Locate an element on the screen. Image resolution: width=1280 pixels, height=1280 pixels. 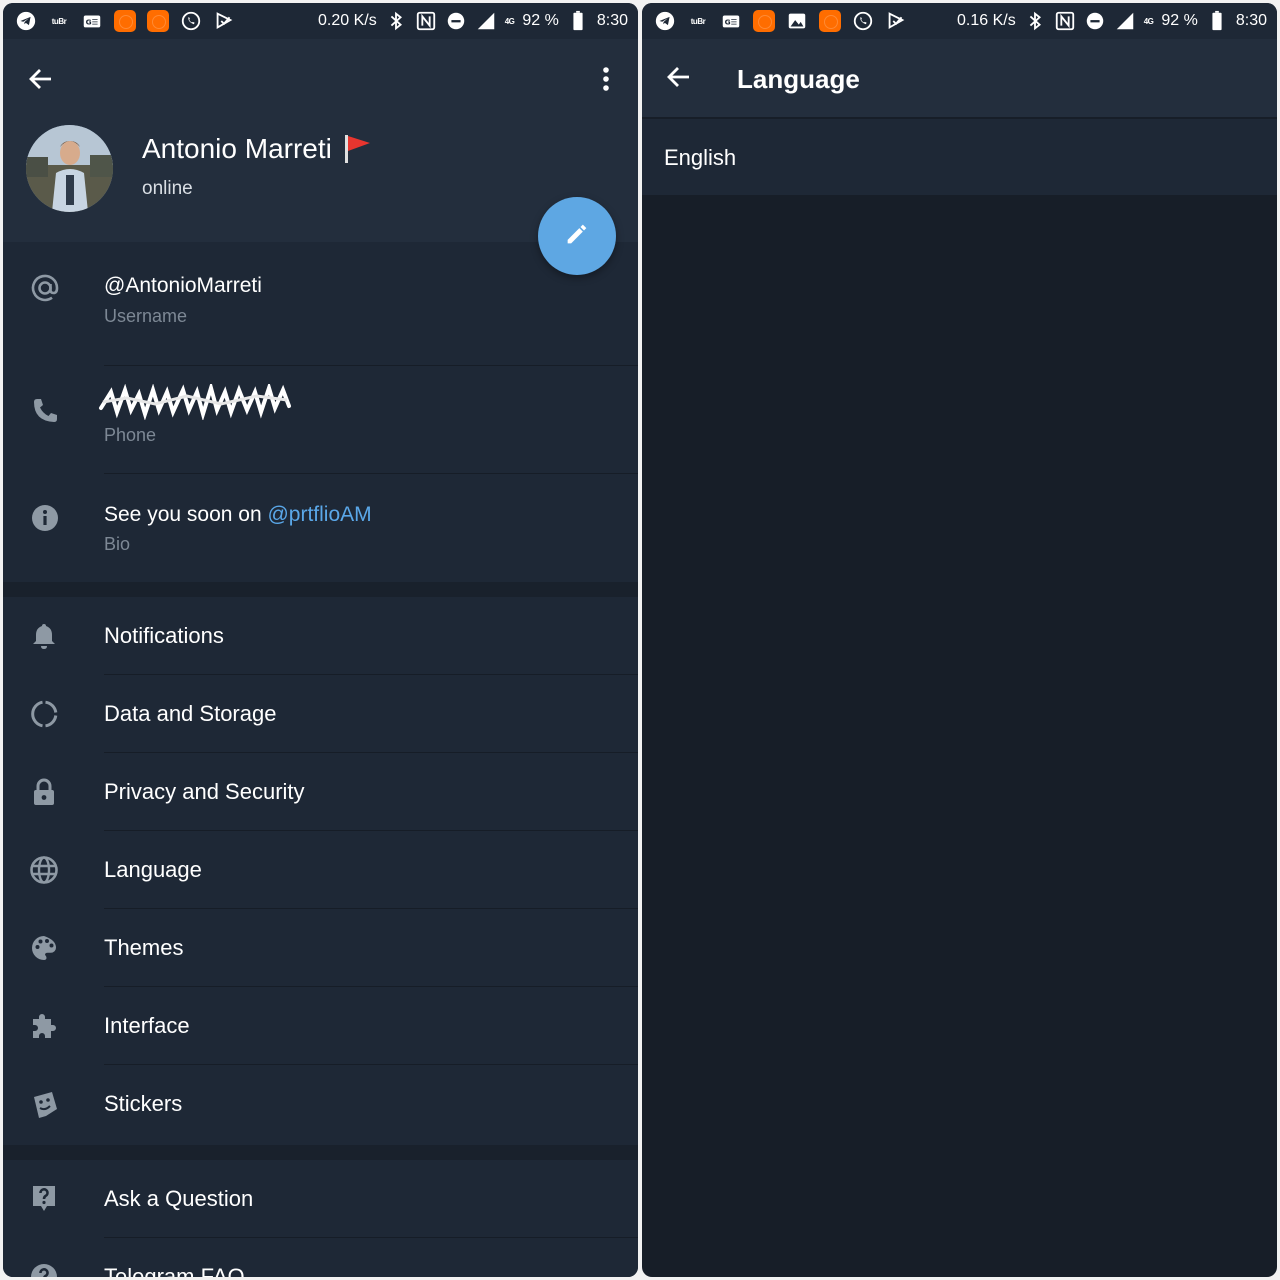
data-circle-icon is located at coordinates (44, 714).